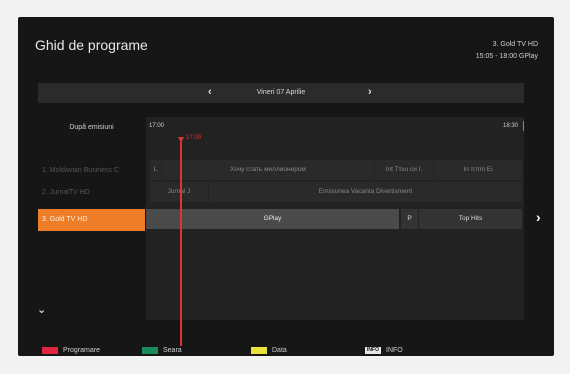 This screenshot has height=374, width=570. Describe the element at coordinates (272, 219) in the screenshot. I see `program-cell-selected: GPlay` at that location.